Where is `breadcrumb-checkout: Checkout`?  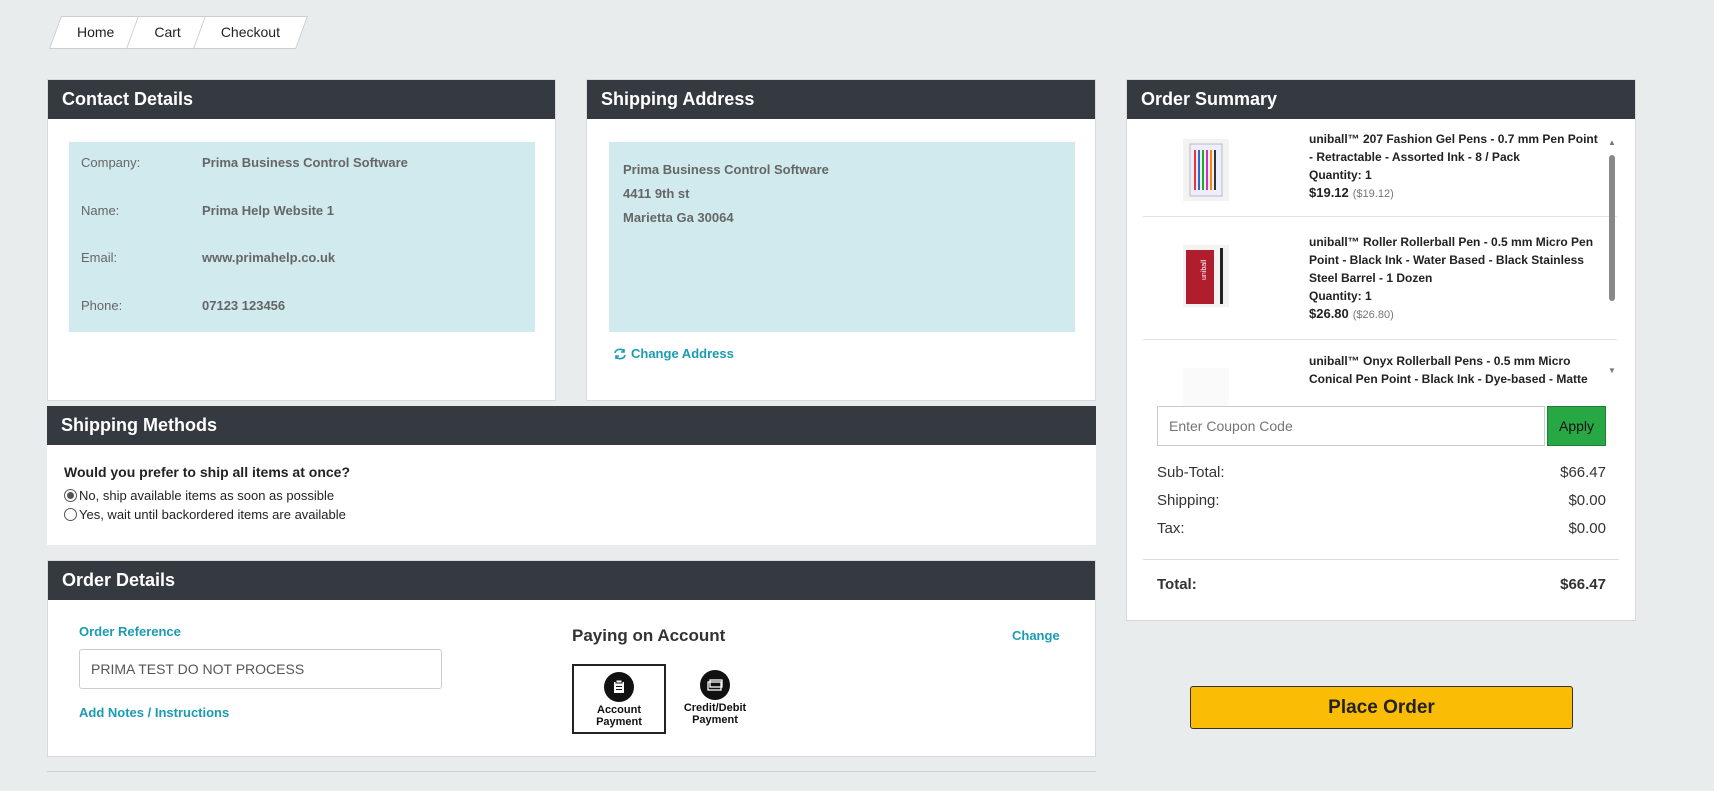
breadcrumb-checkout: Checkout is located at coordinates (250, 32).